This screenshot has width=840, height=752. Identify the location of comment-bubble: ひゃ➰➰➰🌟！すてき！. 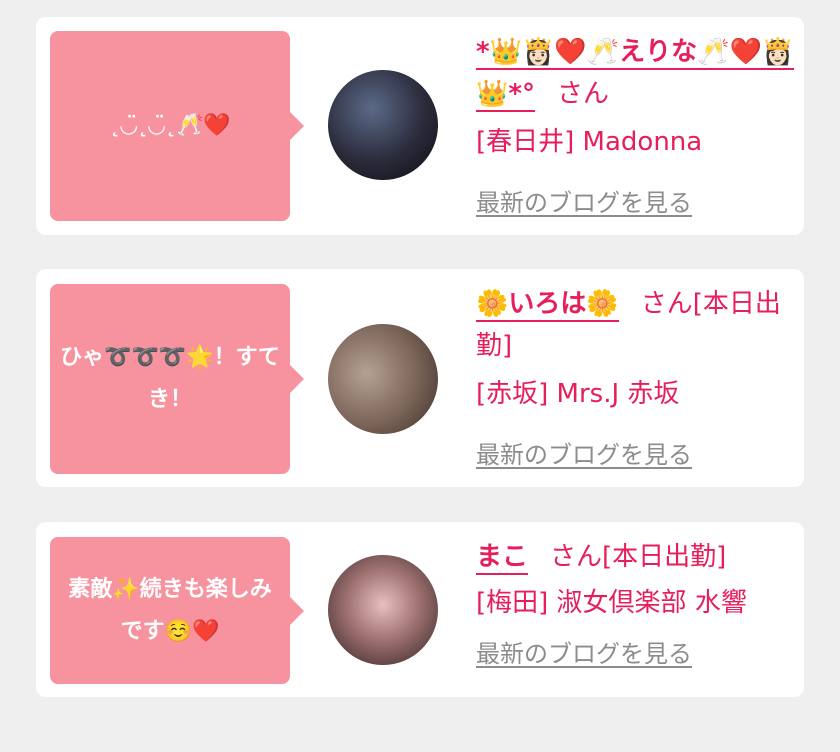
(177, 379).